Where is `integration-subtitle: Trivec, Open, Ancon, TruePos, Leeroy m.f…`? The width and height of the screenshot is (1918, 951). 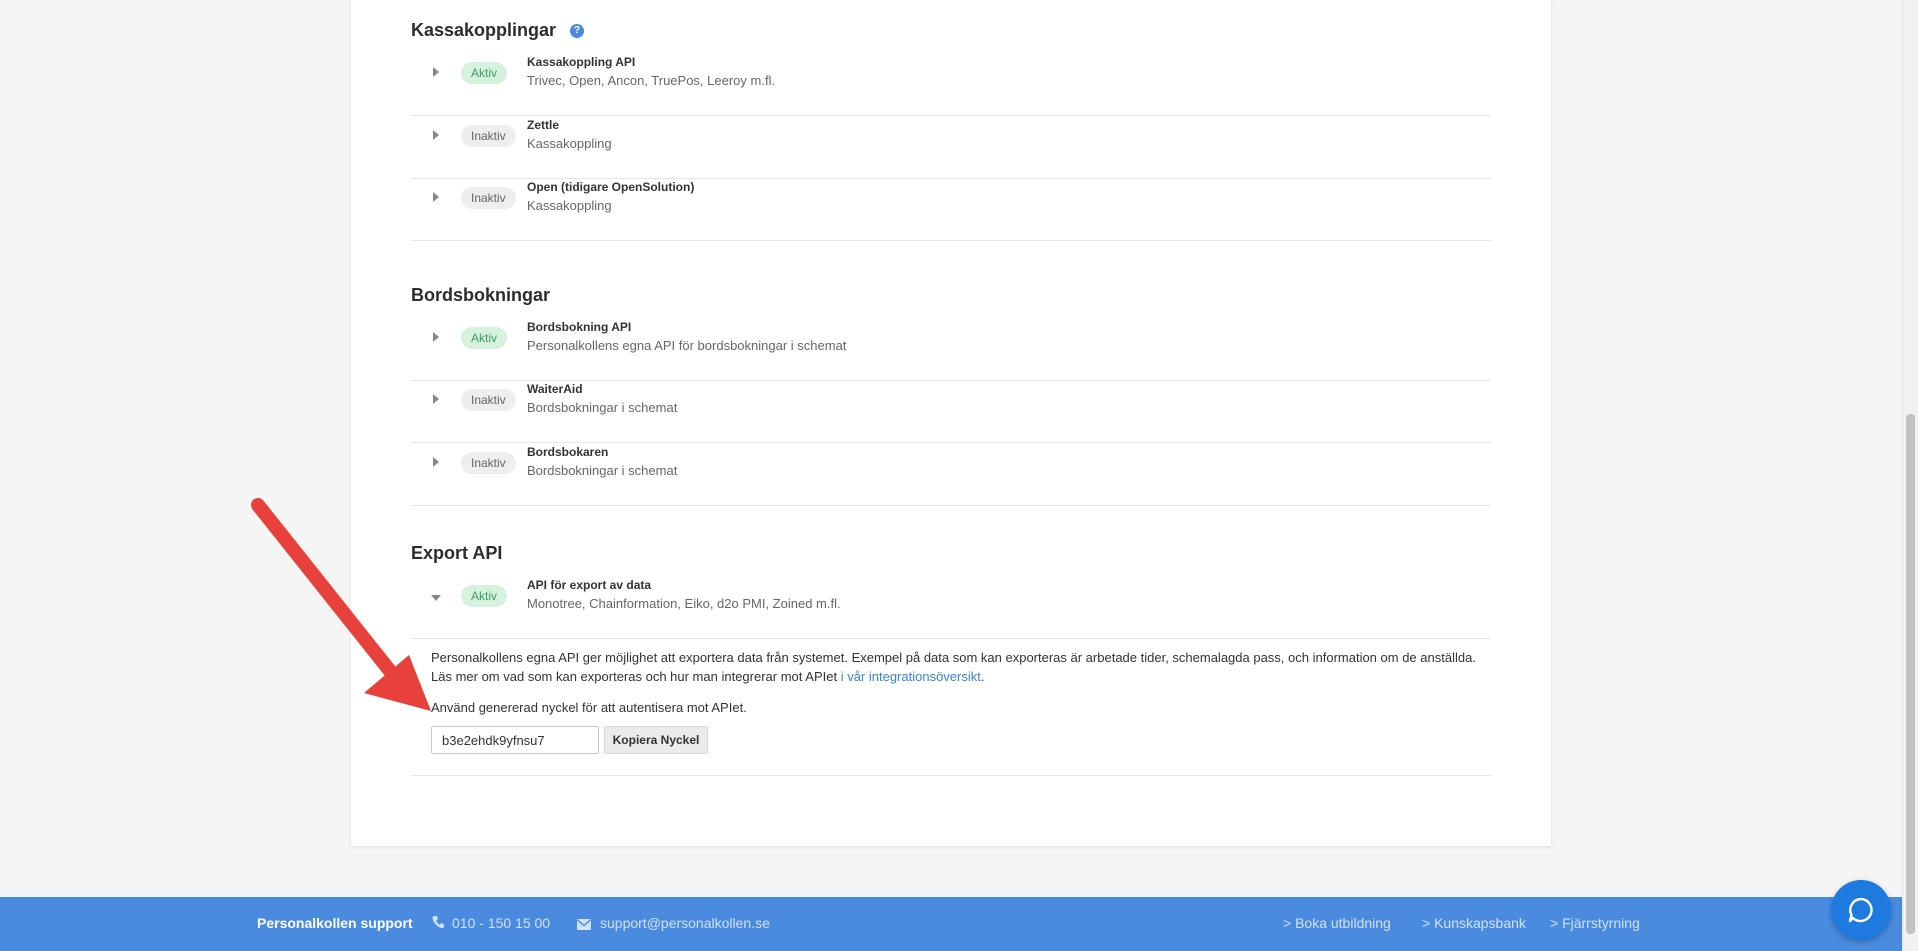 integration-subtitle: Trivec, Open, Ancon, TruePos, Leeroy m.f… is located at coordinates (651, 80).